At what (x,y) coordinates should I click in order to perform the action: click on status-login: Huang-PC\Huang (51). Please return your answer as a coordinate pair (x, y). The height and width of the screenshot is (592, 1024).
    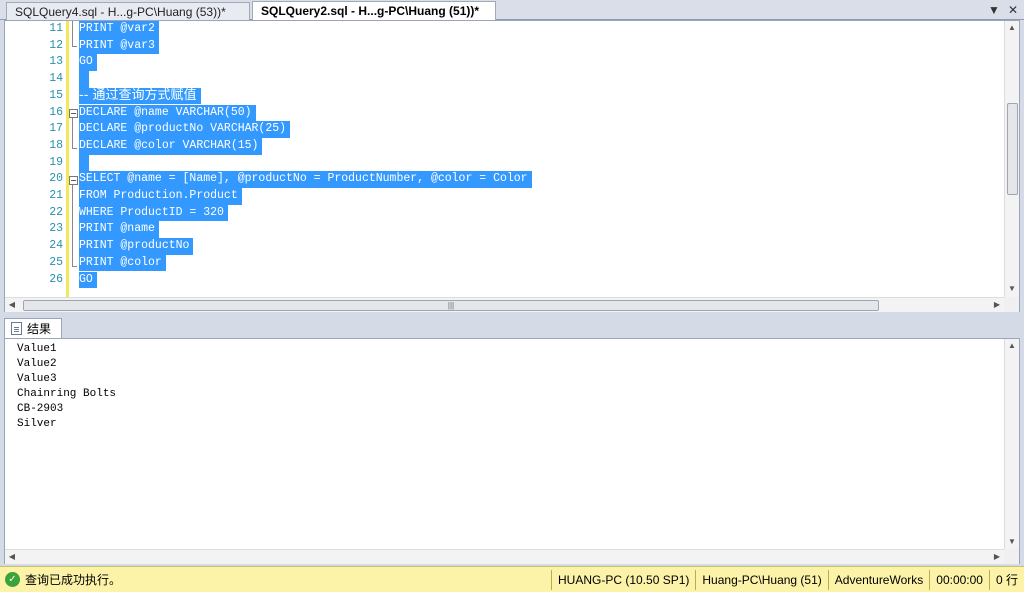
    Looking at the image, I should click on (761, 579).